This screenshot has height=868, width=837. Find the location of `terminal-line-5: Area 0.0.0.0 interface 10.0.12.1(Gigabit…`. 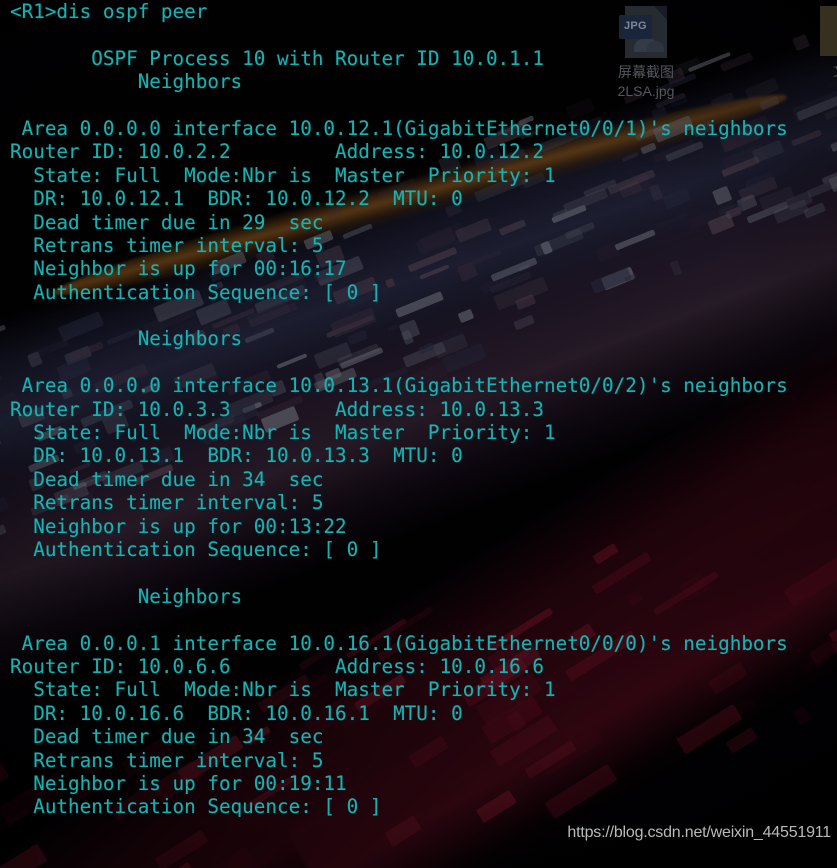

terminal-line-5: Area 0.0.0.0 interface 10.0.12.1(Gigabit… is located at coordinates (399, 128).